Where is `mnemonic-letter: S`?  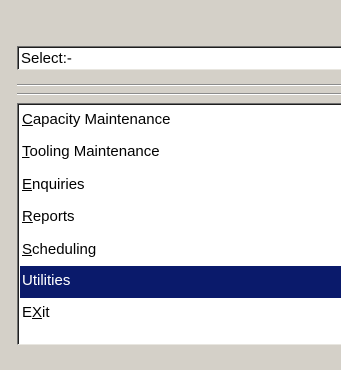 mnemonic-letter: S is located at coordinates (27, 249).